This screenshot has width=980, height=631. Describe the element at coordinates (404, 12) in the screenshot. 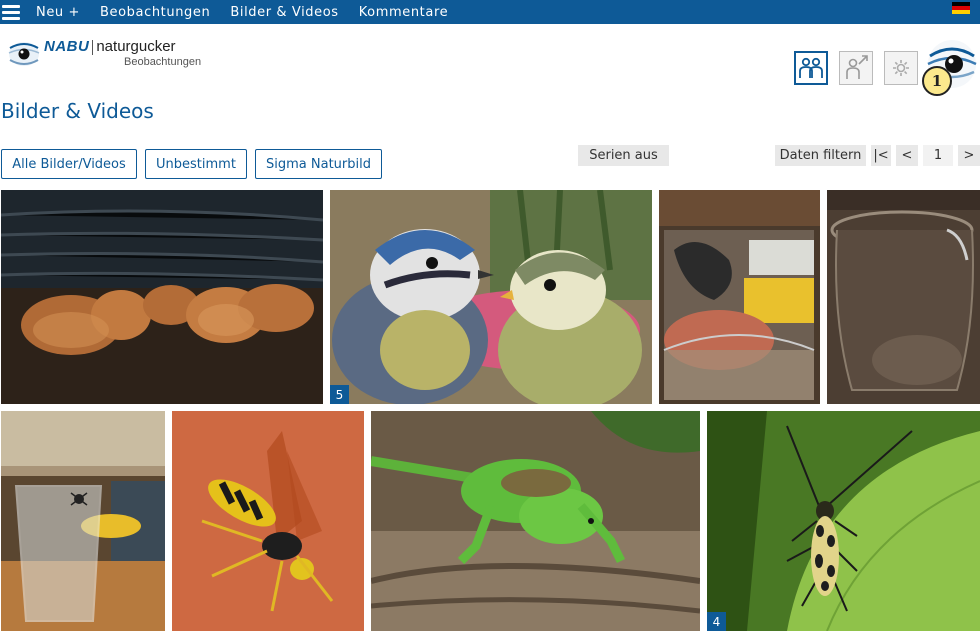

I see `nav-comments: Kommentare` at that location.